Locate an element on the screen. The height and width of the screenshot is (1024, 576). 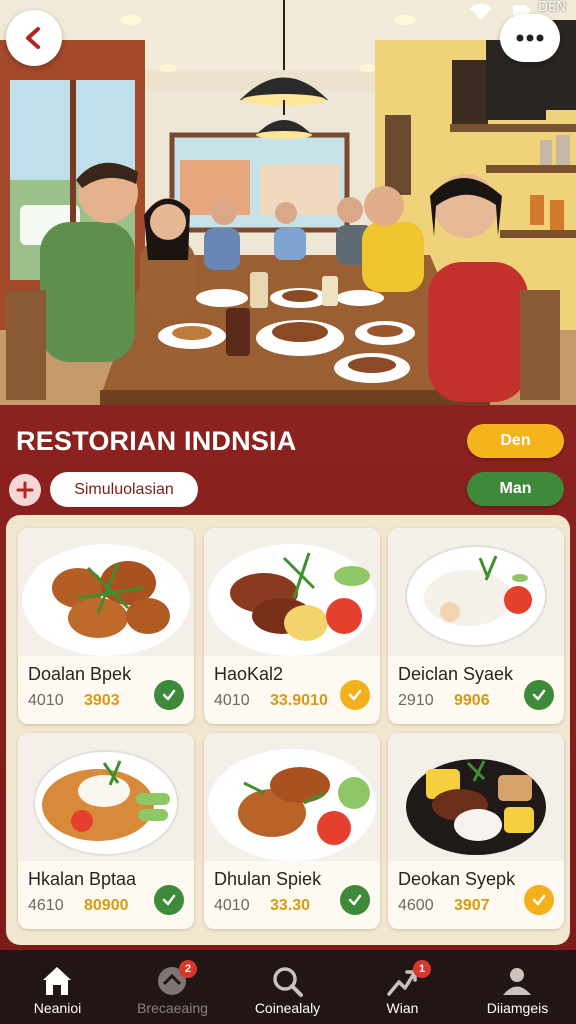
add-filter-button is located at coordinates (25, 490).